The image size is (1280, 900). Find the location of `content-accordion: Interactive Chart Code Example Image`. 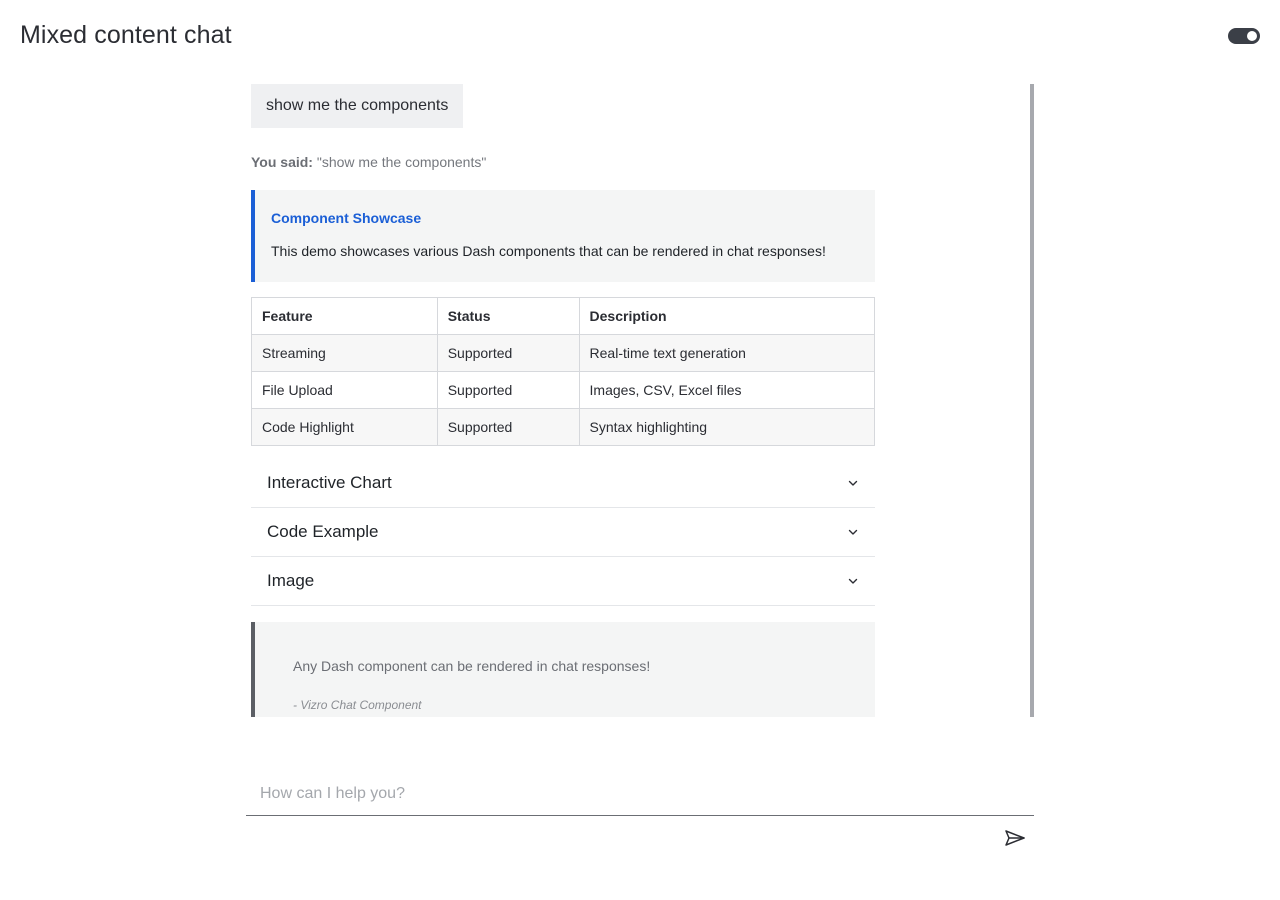

content-accordion: Interactive Chart Code Example Image is located at coordinates (563, 532).